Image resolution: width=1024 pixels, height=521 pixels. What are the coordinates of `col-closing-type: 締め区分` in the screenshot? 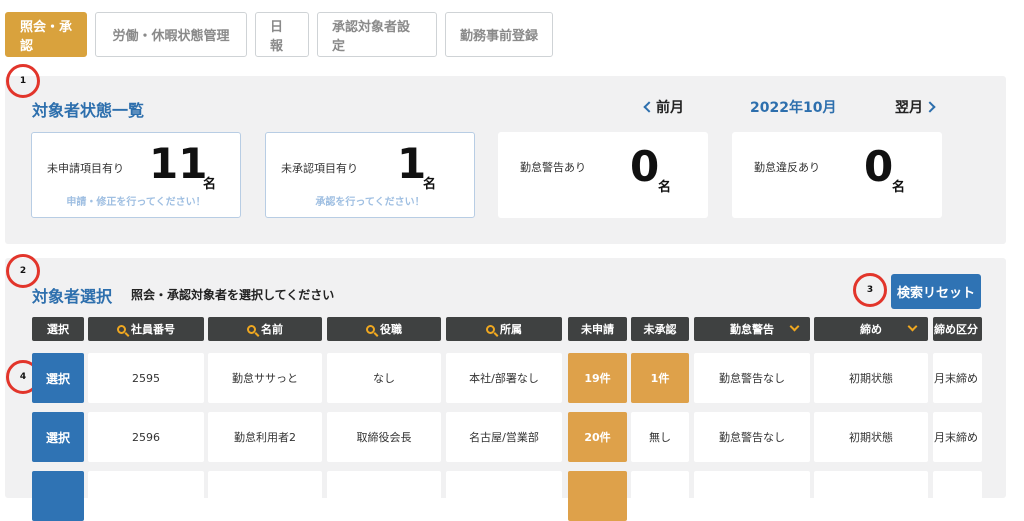 It's located at (957, 329).